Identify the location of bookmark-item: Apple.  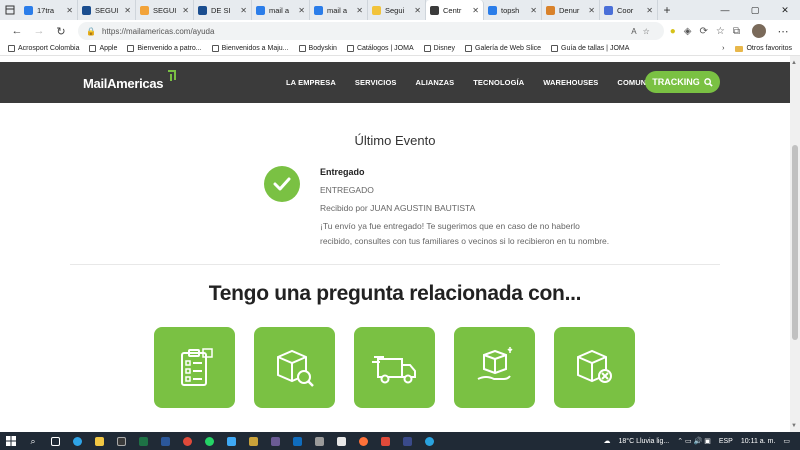
(103, 48).